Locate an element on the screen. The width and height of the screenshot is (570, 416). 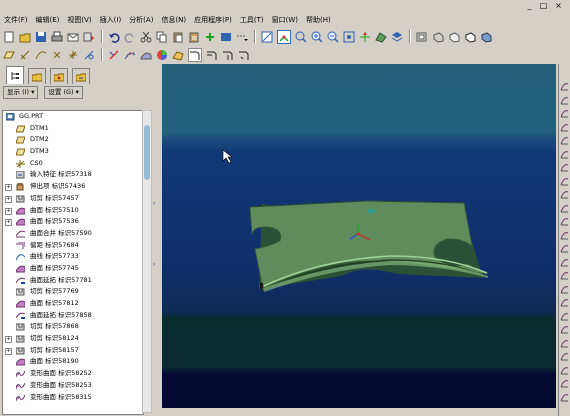
regenerate-model-icon is located at coordinates (89, 37).